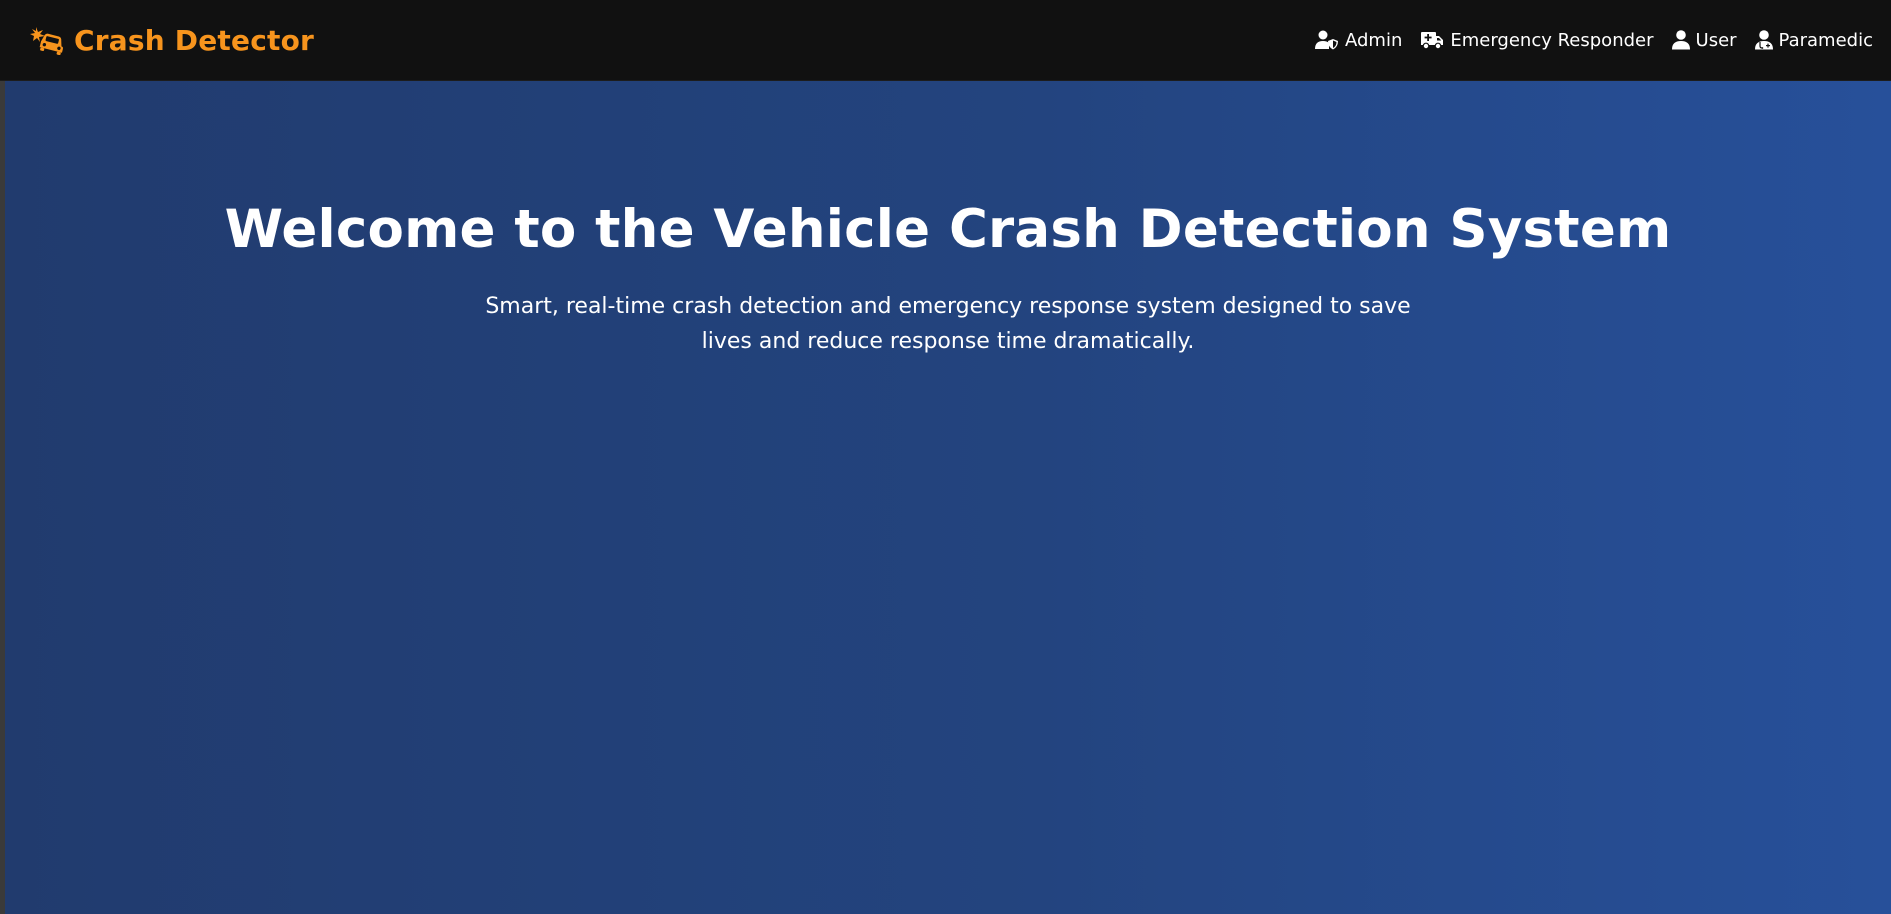  I want to click on nav-item-admin: Admin, so click(1358, 40).